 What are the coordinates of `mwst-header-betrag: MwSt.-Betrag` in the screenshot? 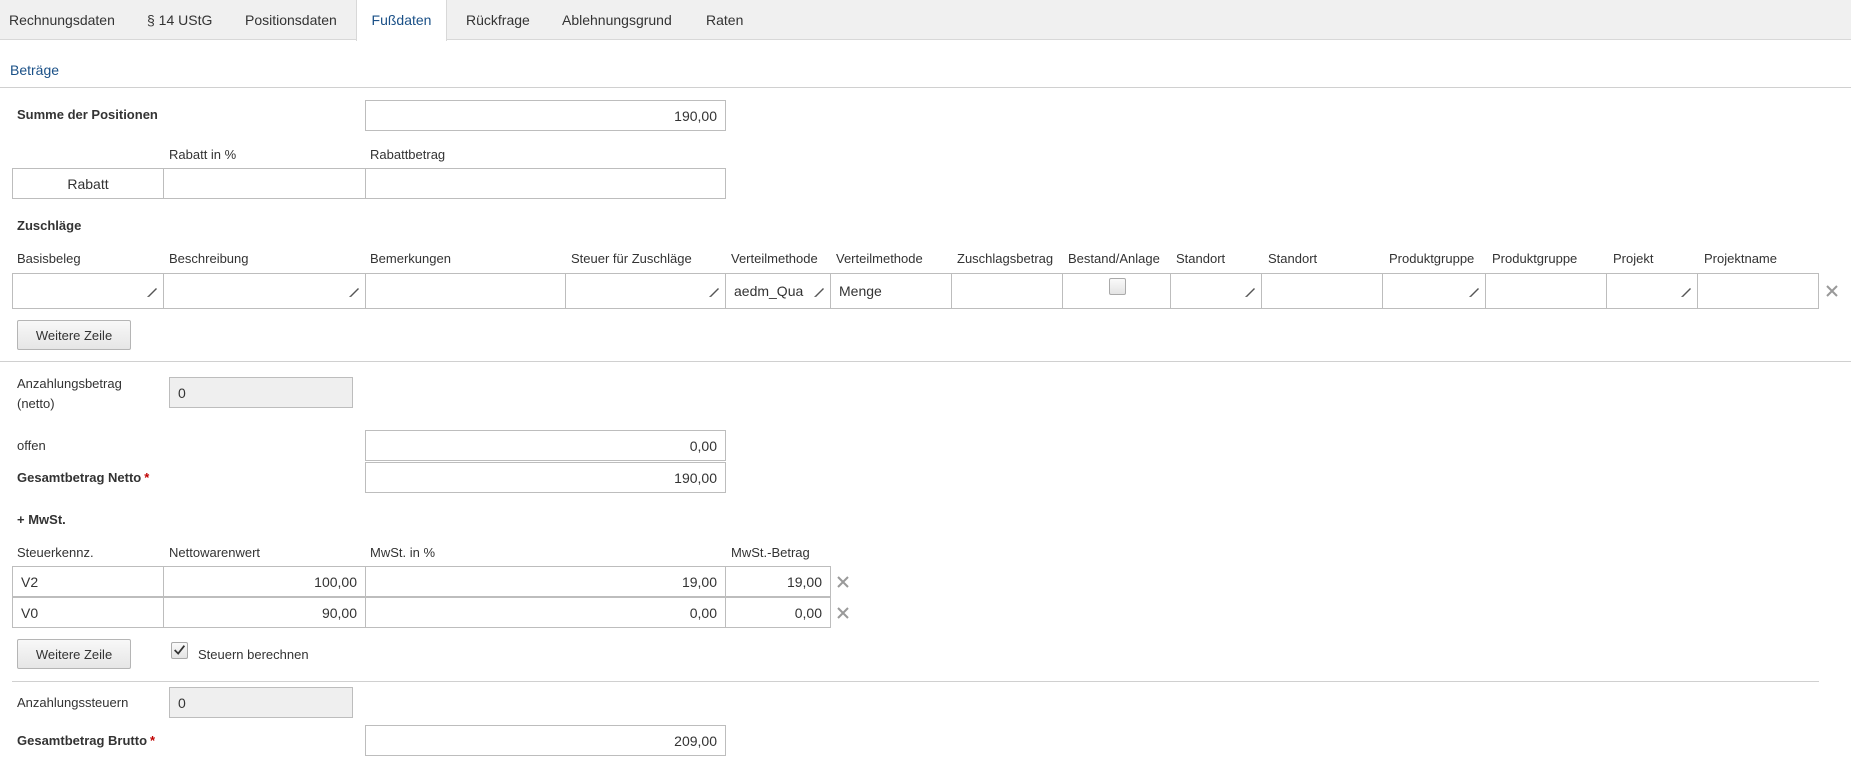 It's located at (770, 552).